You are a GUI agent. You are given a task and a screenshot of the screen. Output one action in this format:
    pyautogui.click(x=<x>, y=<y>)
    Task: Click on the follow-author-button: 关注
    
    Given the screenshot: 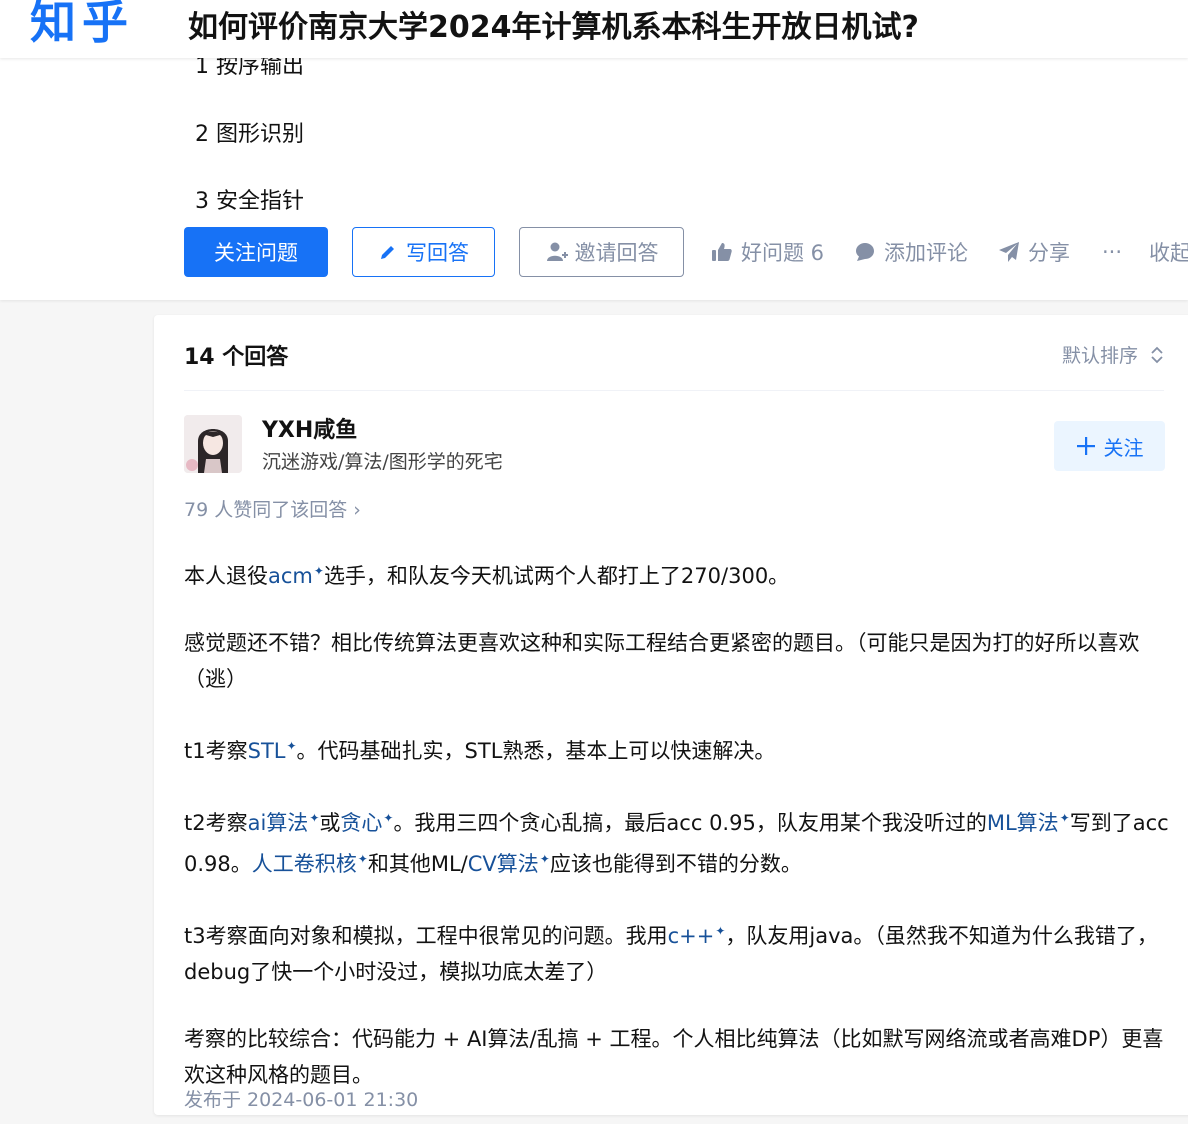 What is the action you would take?
    pyautogui.click(x=1109, y=446)
    